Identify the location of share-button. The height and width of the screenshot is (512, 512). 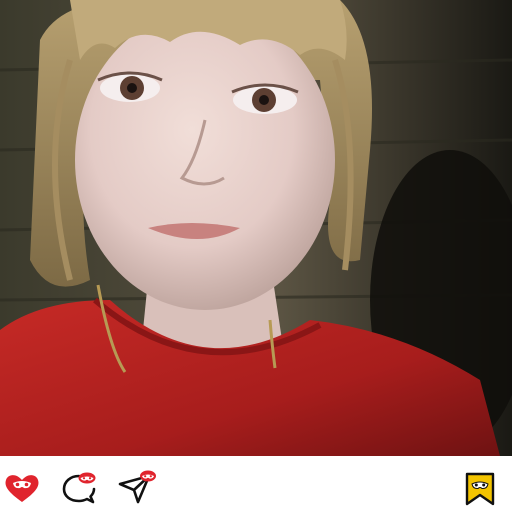
(136, 488).